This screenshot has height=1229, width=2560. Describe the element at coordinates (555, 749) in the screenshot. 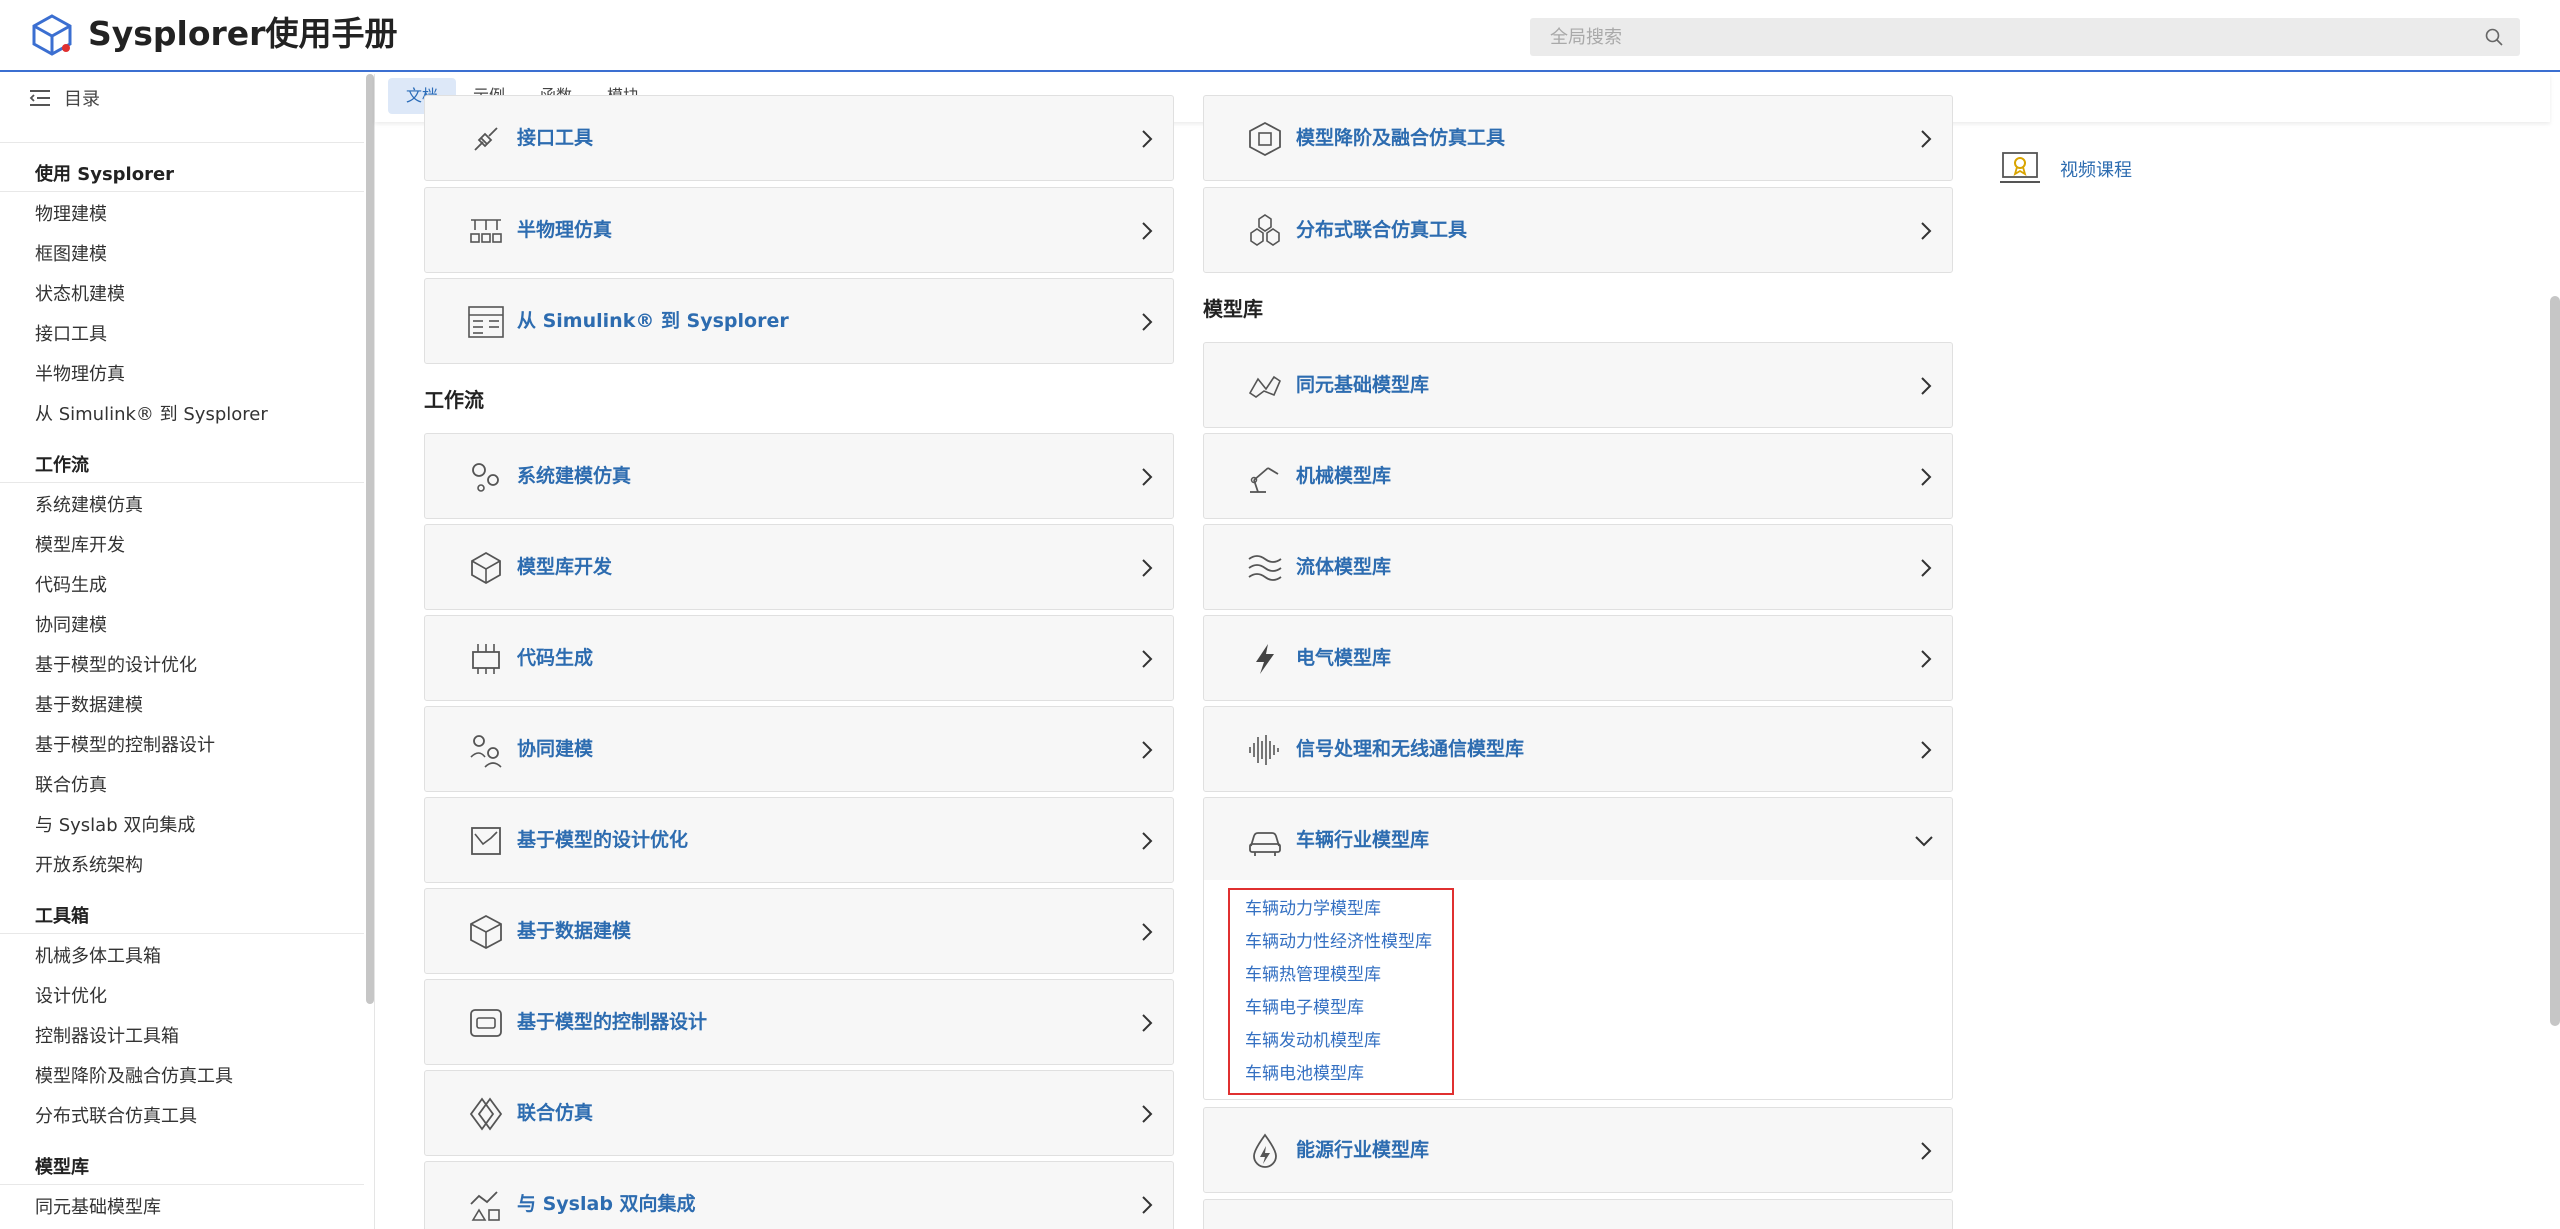

I see `card-label: 协同建模` at that location.